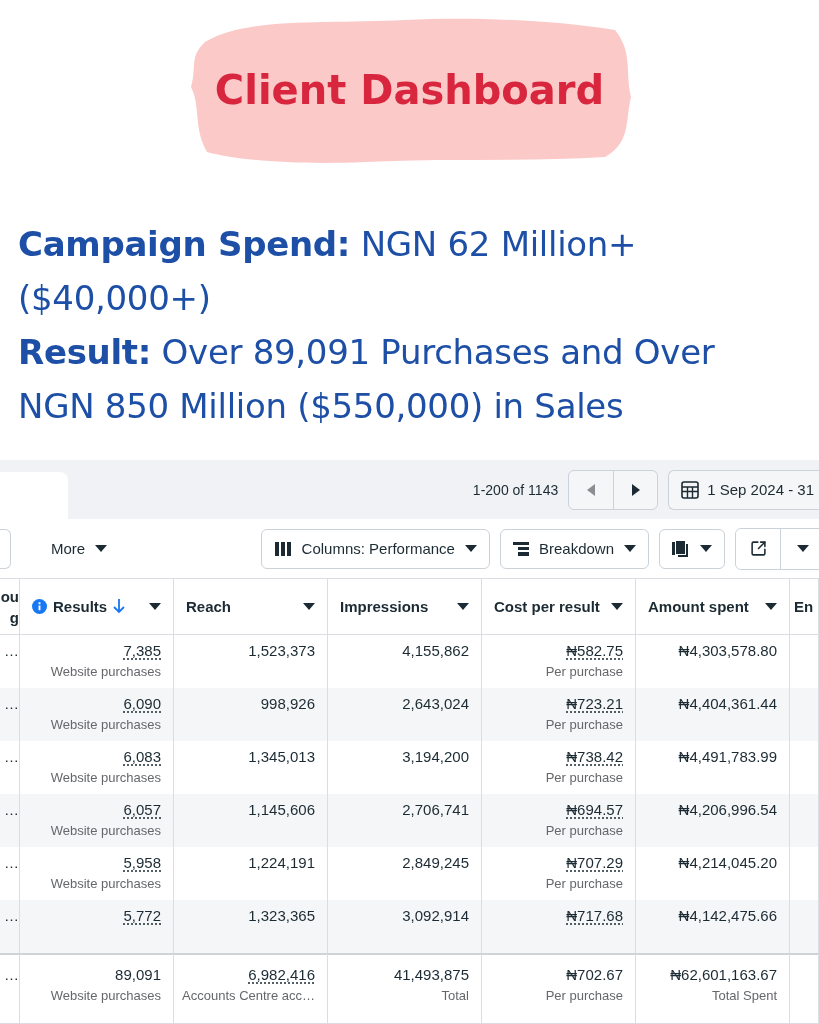 Image resolution: width=819 pixels, height=1024 pixels. I want to click on documents-icon, so click(681, 548).